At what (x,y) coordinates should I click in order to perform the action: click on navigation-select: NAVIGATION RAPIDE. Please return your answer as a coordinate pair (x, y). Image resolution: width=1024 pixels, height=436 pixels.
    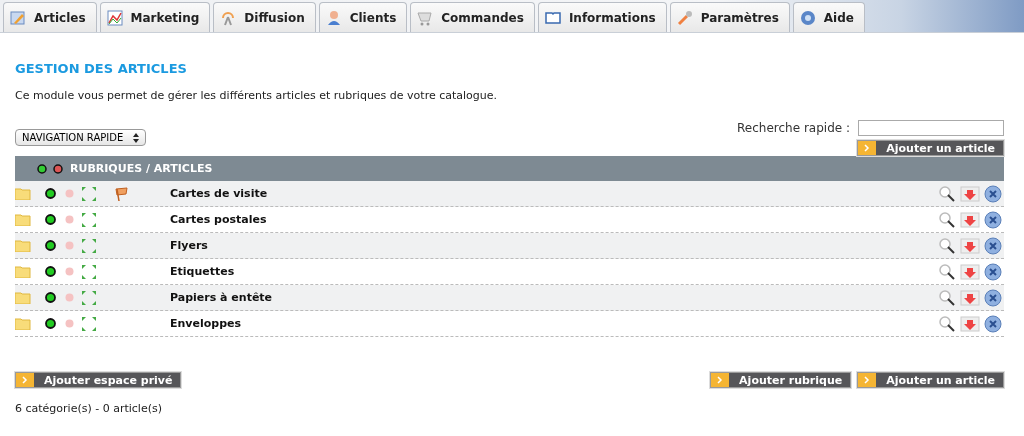
    Looking at the image, I should click on (81, 137).